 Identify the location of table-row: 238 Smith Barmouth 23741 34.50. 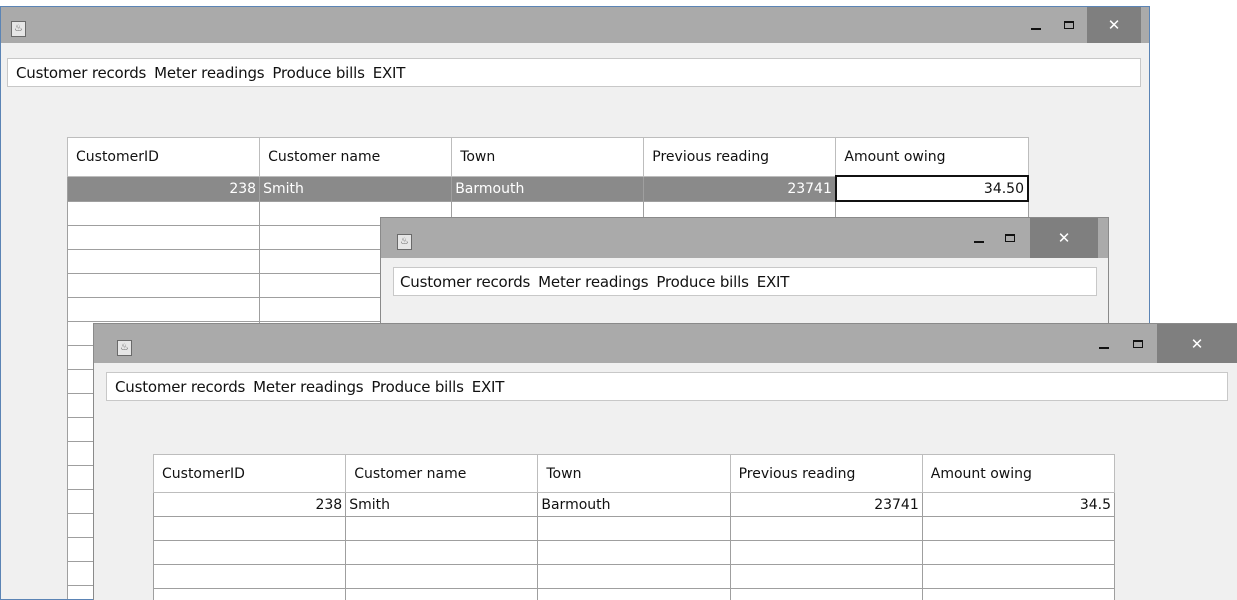
(548, 188).